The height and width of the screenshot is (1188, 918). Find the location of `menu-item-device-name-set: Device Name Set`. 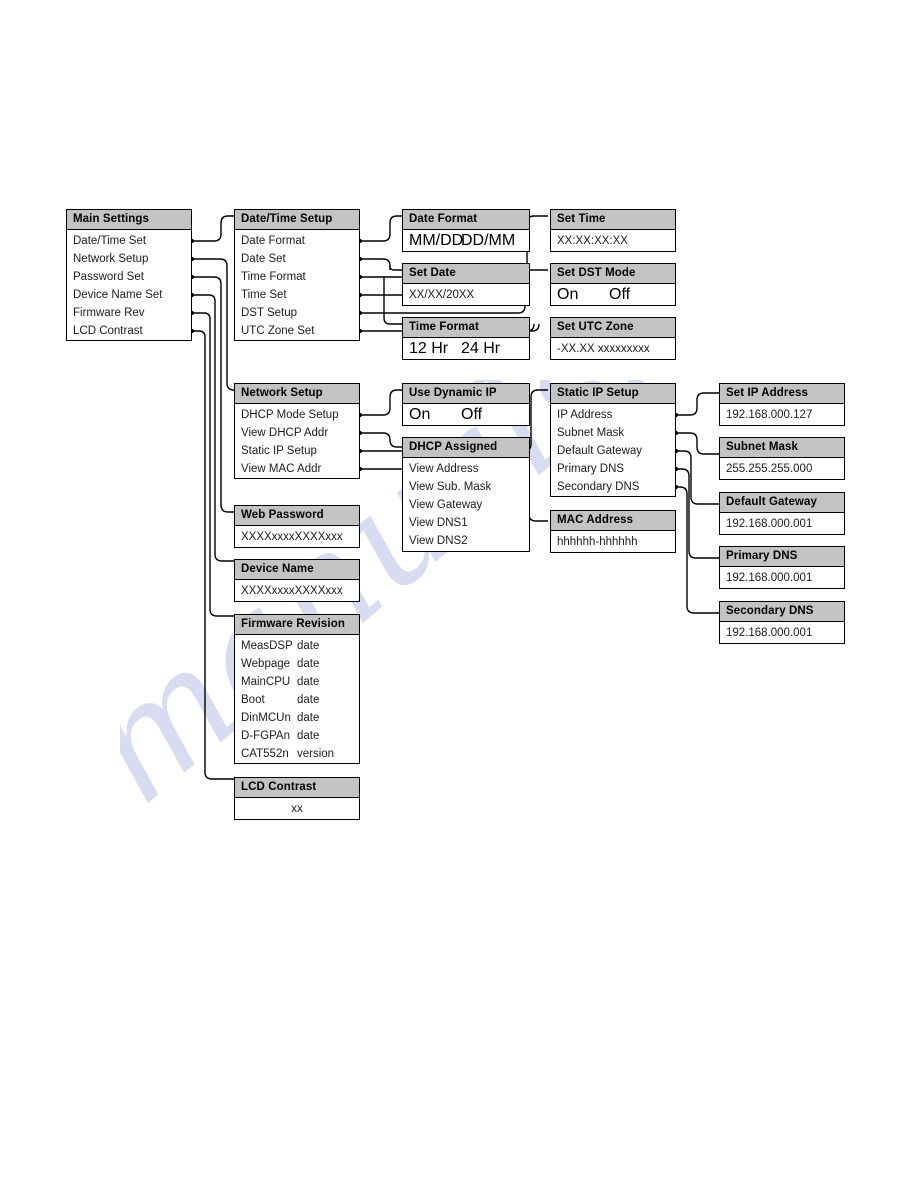

menu-item-device-name-set: Device Name Set is located at coordinates (129, 295).